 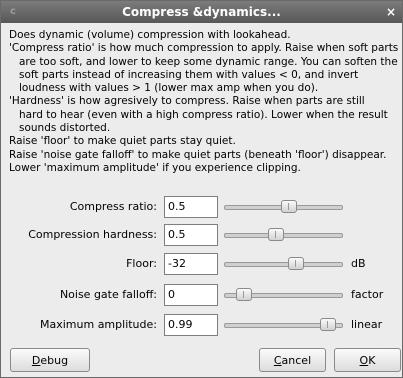 What do you see at coordinates (113, 206) in the screenshot?
I see `control-label: Compress ratio:` at bounding box center [113, 206].